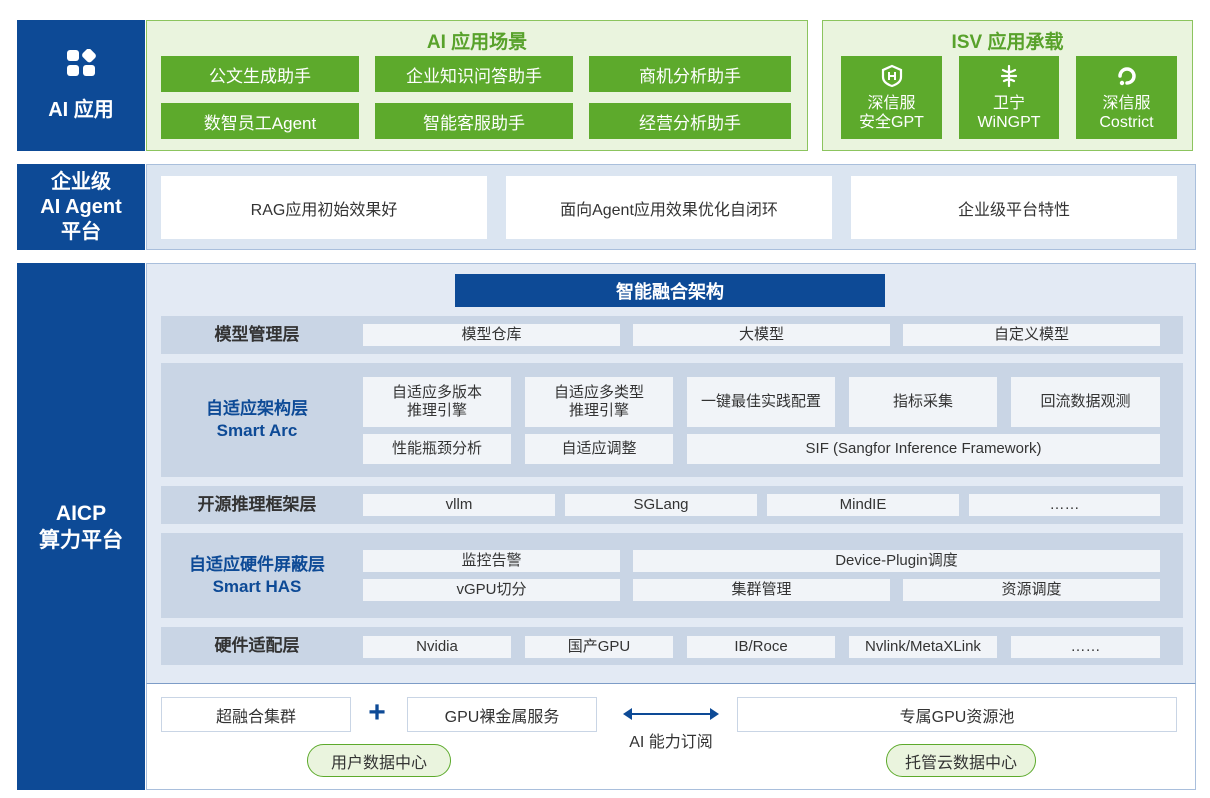 The width and height of the screenshot is (1210, 798). I want to click on custom-model: 自定义模型, so click(1031, 335).